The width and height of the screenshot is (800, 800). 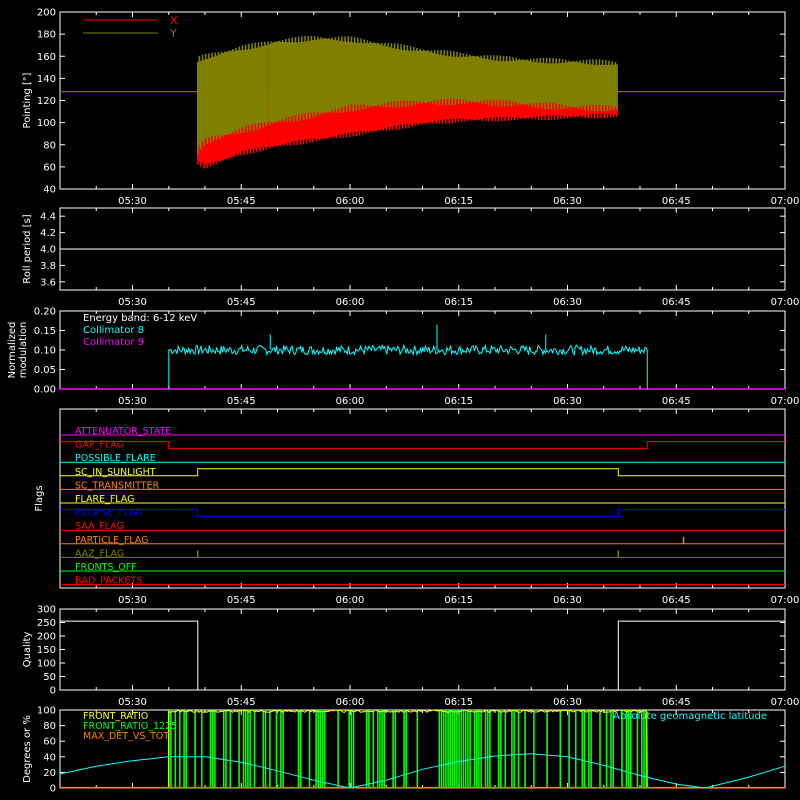 I want to click on y-tick-label: 3.6, so click(x=48, y=282).